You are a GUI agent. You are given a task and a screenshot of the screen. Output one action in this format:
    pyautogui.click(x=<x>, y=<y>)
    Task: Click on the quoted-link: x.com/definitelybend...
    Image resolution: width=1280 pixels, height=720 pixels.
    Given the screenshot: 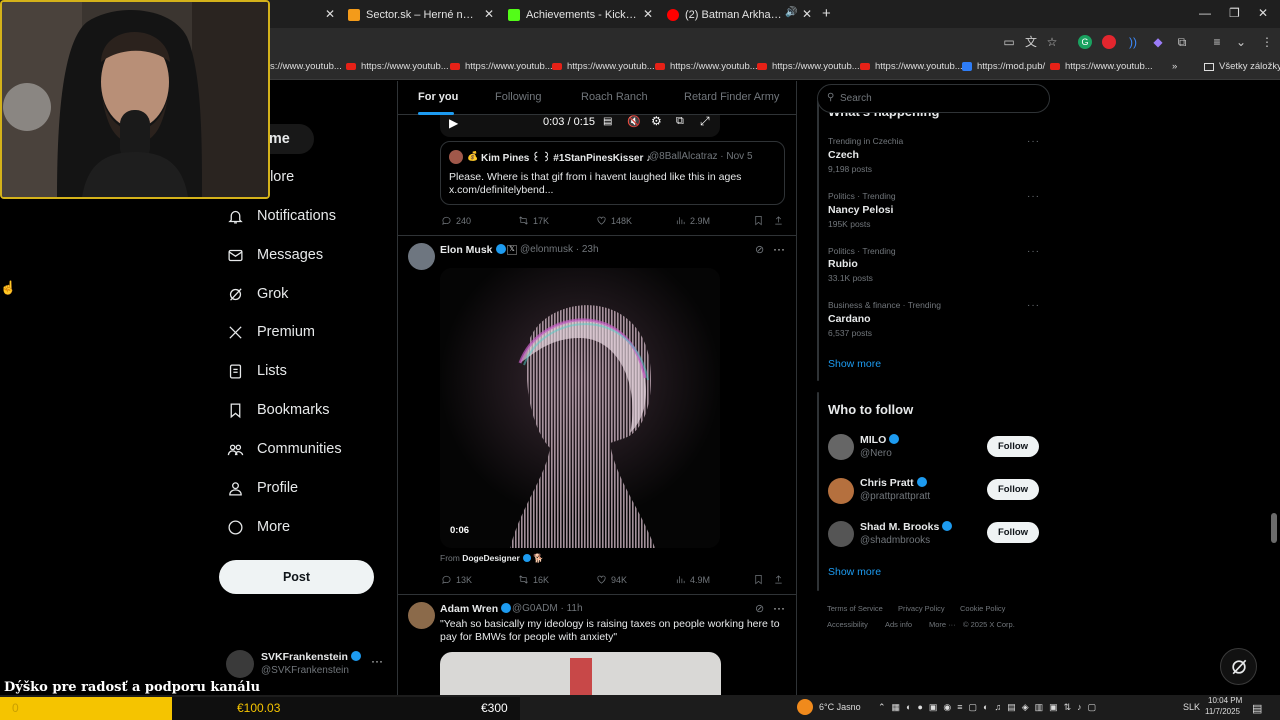 What is the action you would take?
    pyautogui.click(x=501, y=190)
    